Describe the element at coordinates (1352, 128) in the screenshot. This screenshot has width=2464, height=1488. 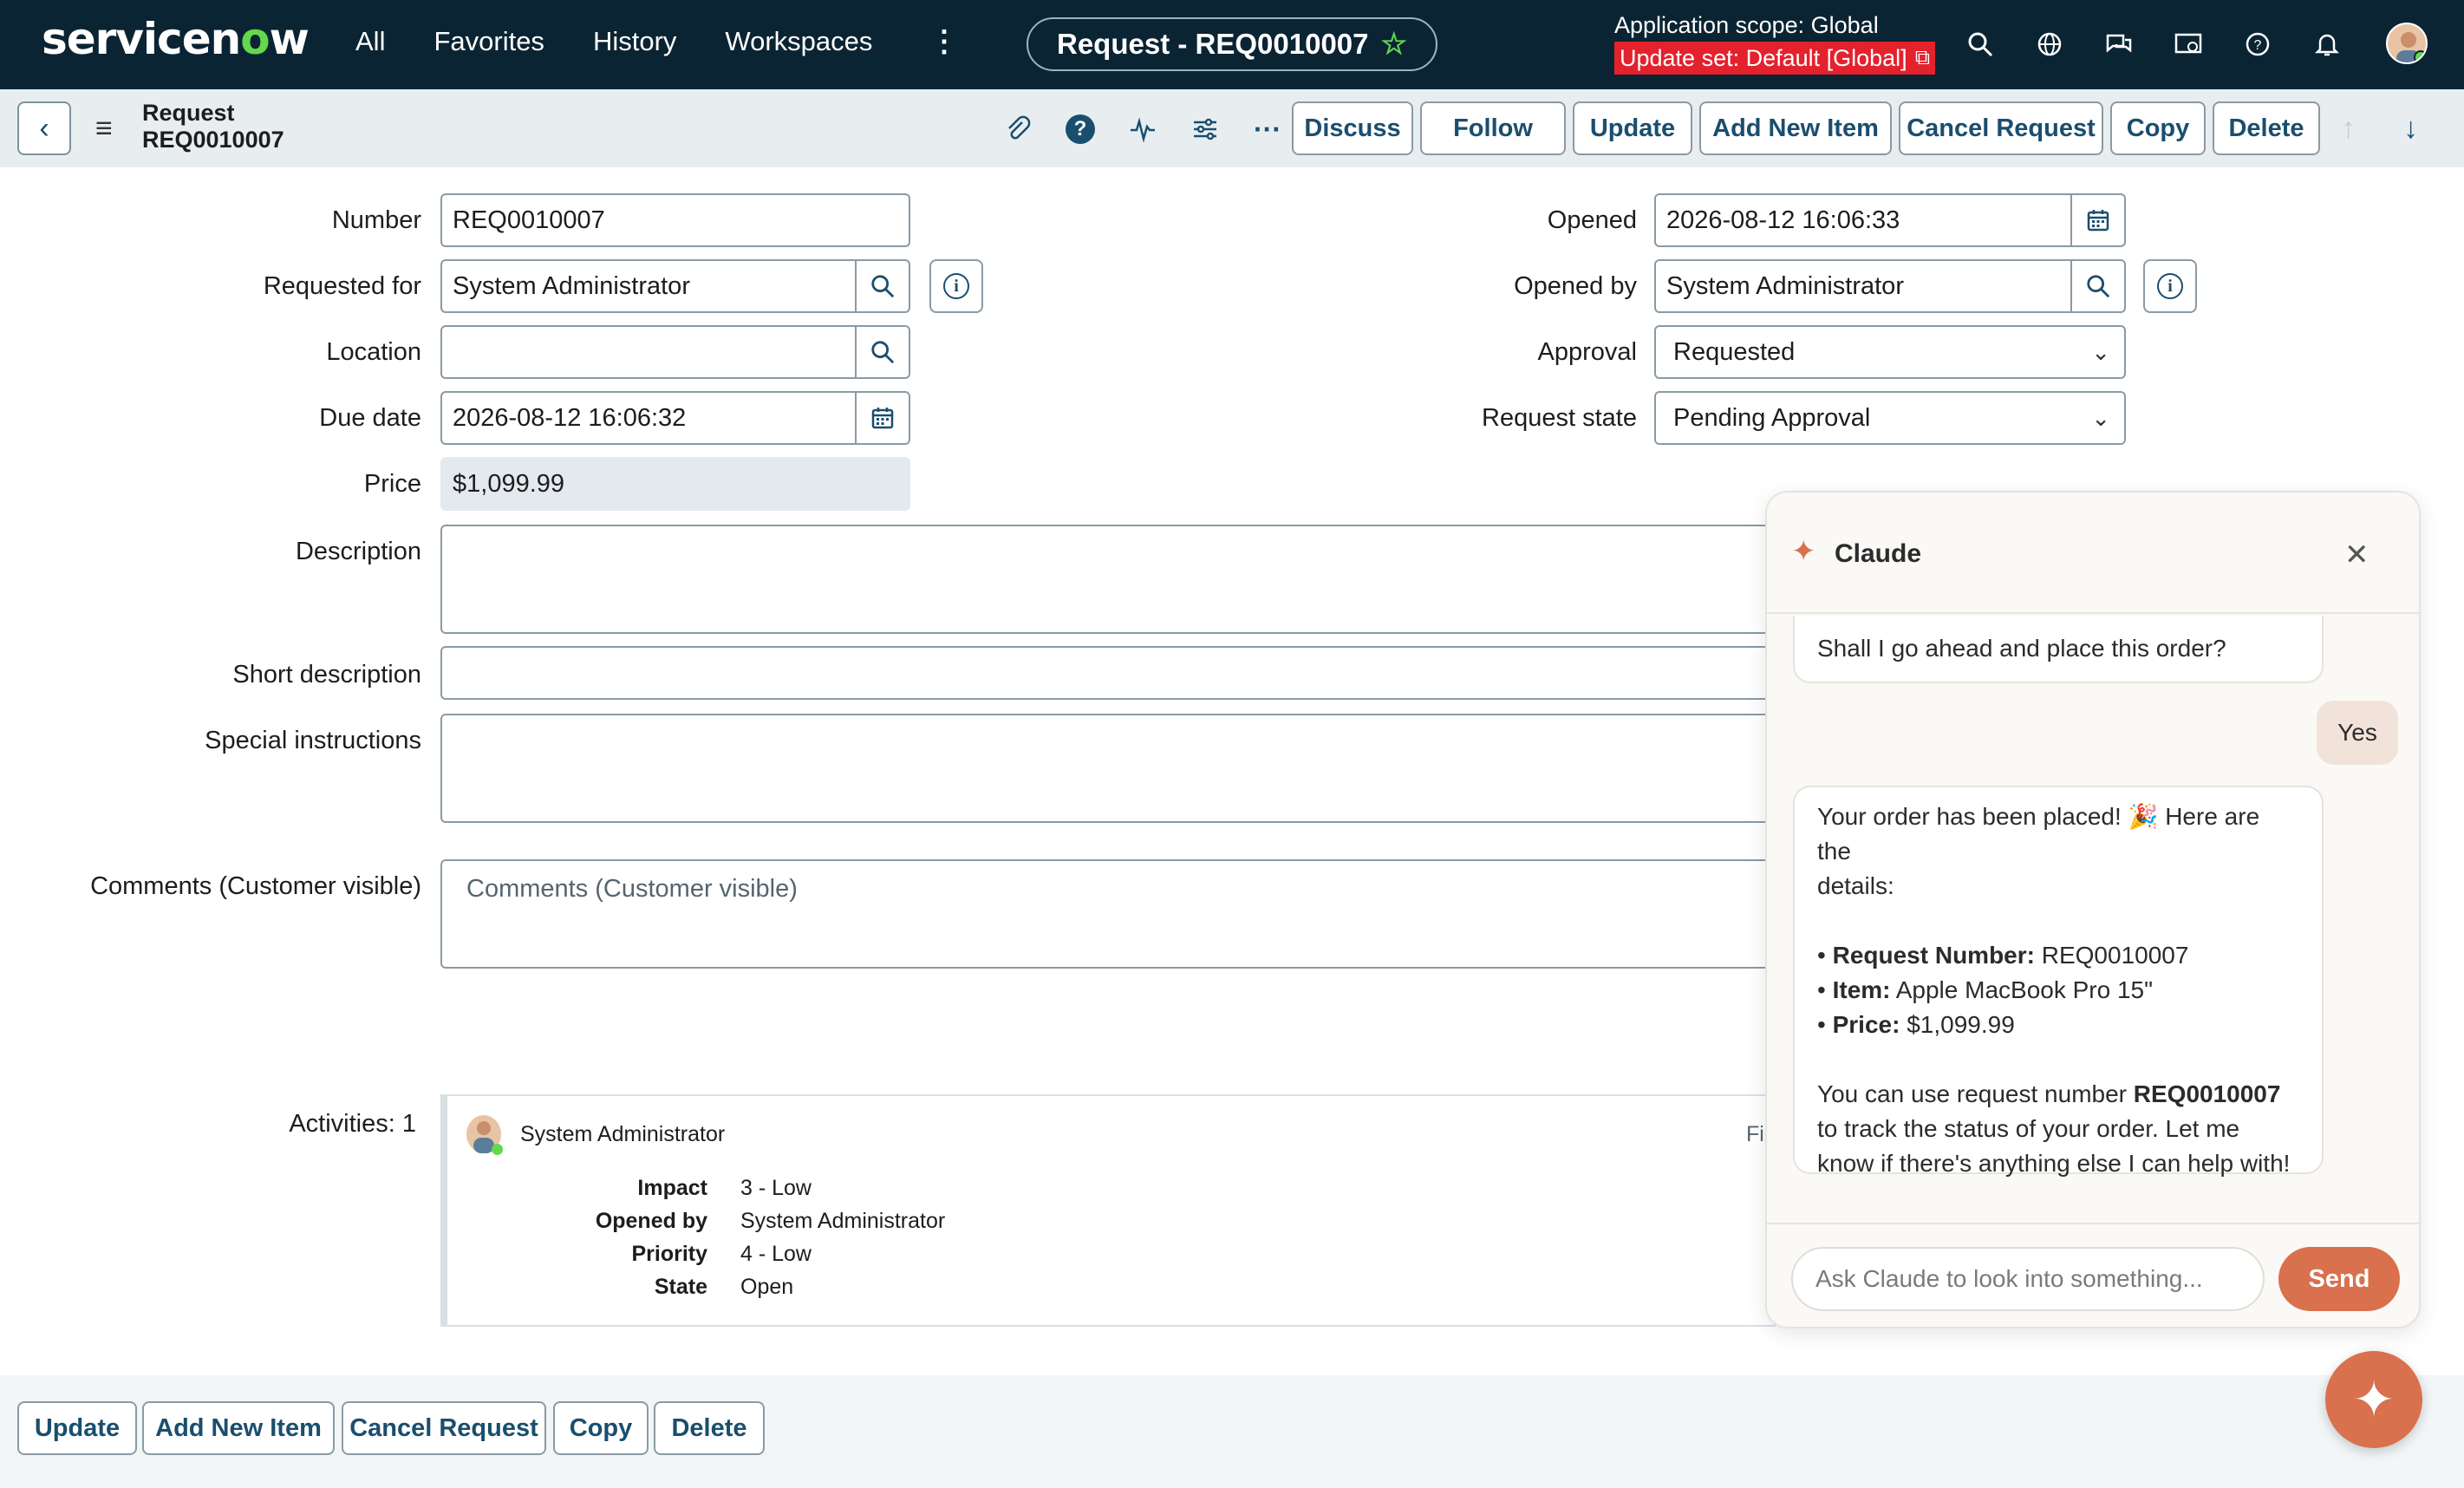
I see `discuss-button: Discuss` at that location.